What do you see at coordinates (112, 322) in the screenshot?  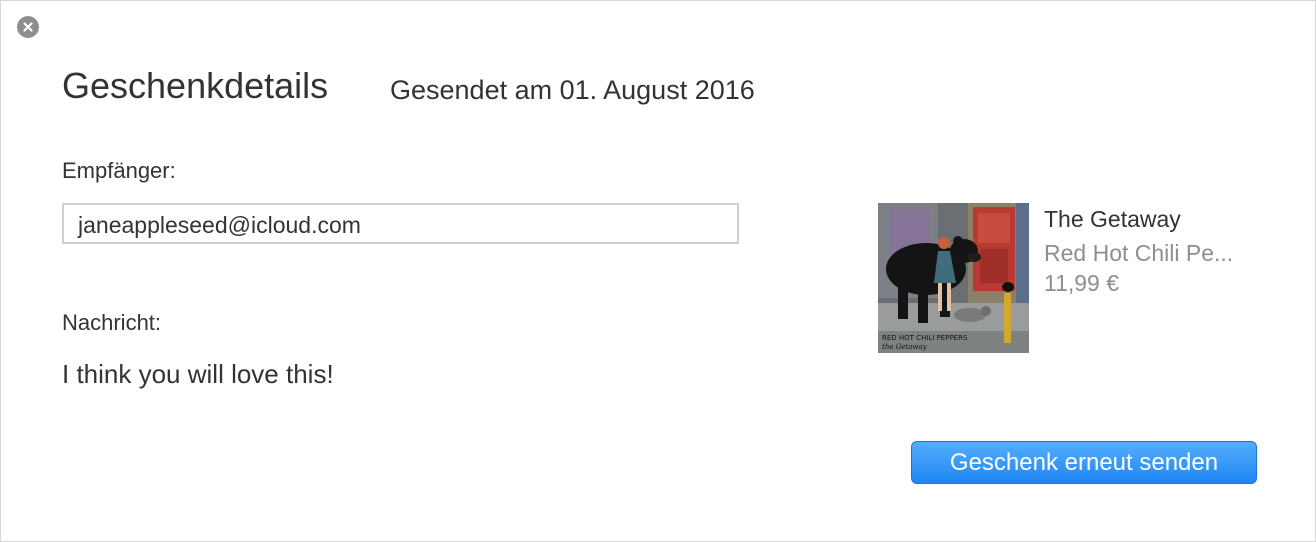 I see `message-label: Nachricht:` at bounding box center [112, 322].